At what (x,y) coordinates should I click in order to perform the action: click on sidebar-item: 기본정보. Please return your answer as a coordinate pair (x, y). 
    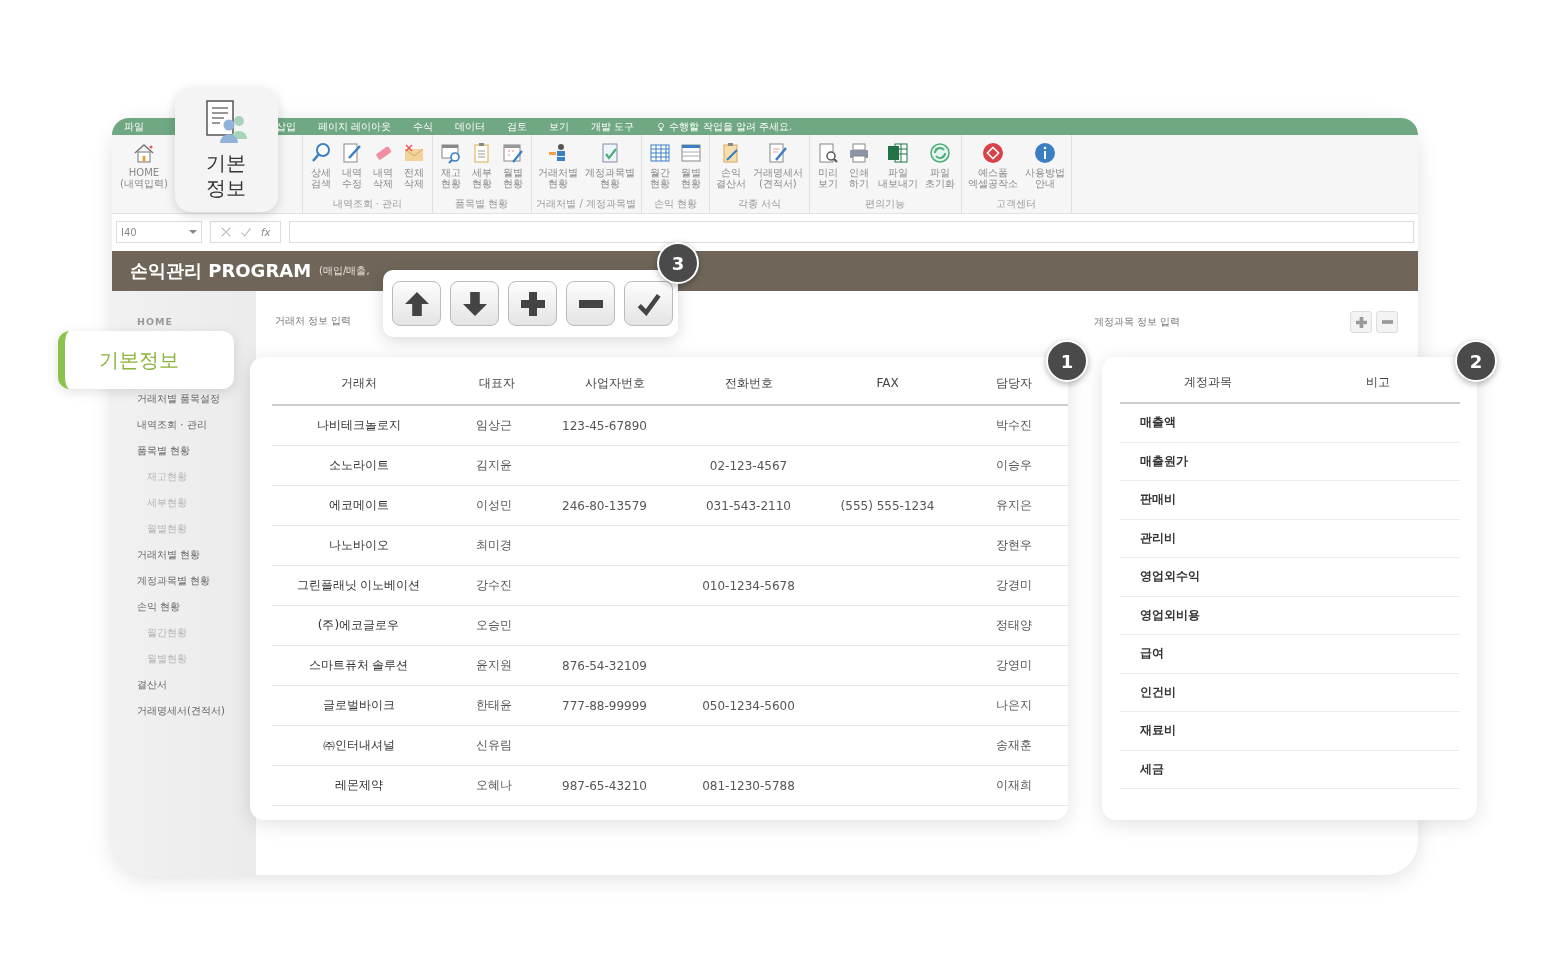
    Looking at the image, I should click on (146, 360).